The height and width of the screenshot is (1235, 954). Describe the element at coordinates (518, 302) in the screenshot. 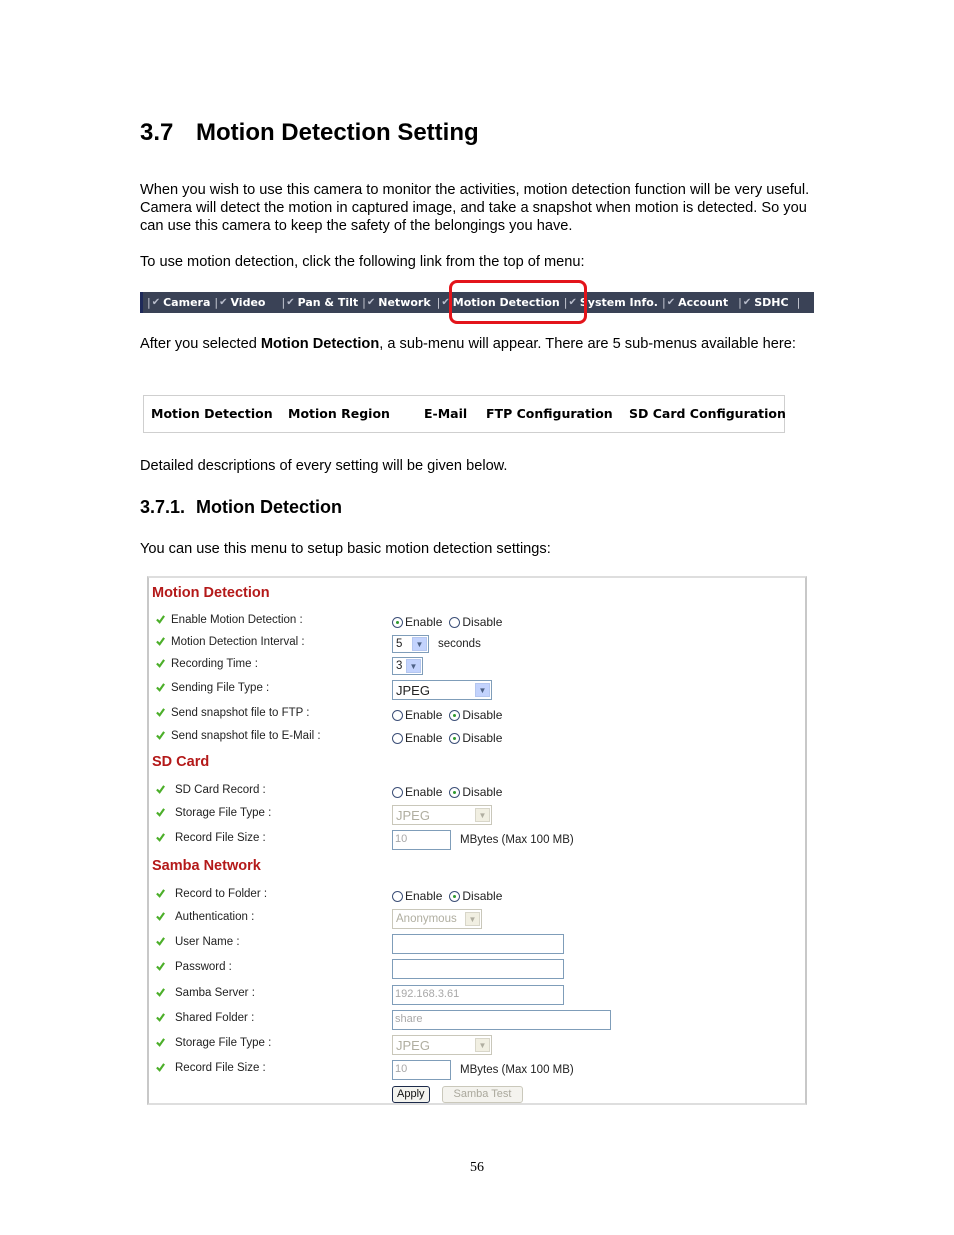

I see `menu-highlight-box` at that location.